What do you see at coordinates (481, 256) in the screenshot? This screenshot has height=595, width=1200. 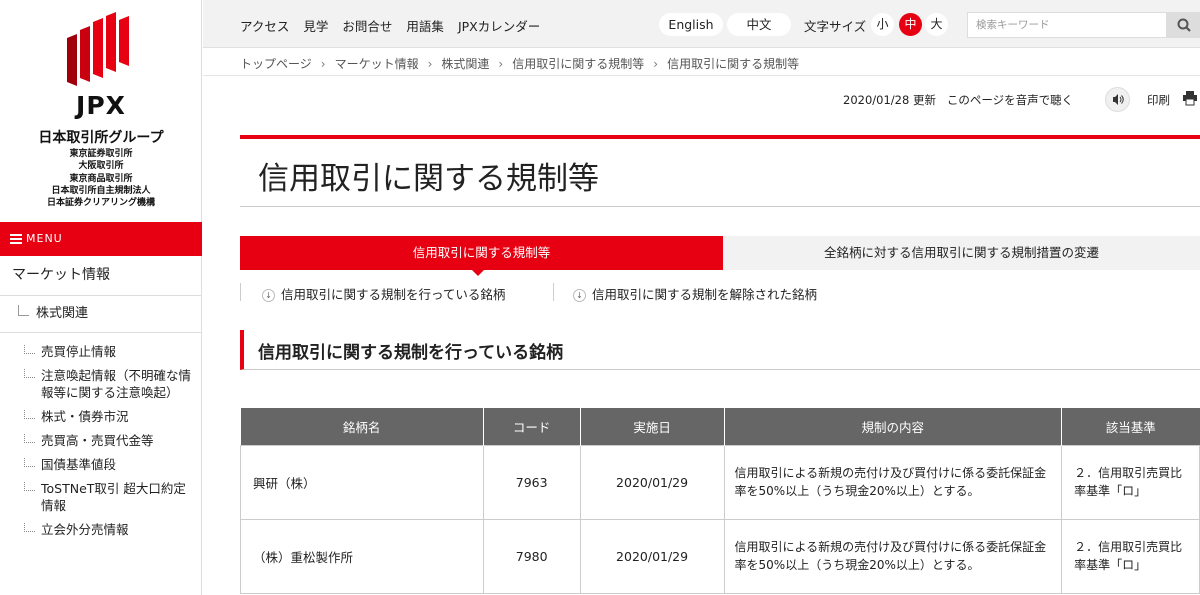 I see `tab-margin-regulations: 信用取引に関する規制等` at bounding box center [481, 256].